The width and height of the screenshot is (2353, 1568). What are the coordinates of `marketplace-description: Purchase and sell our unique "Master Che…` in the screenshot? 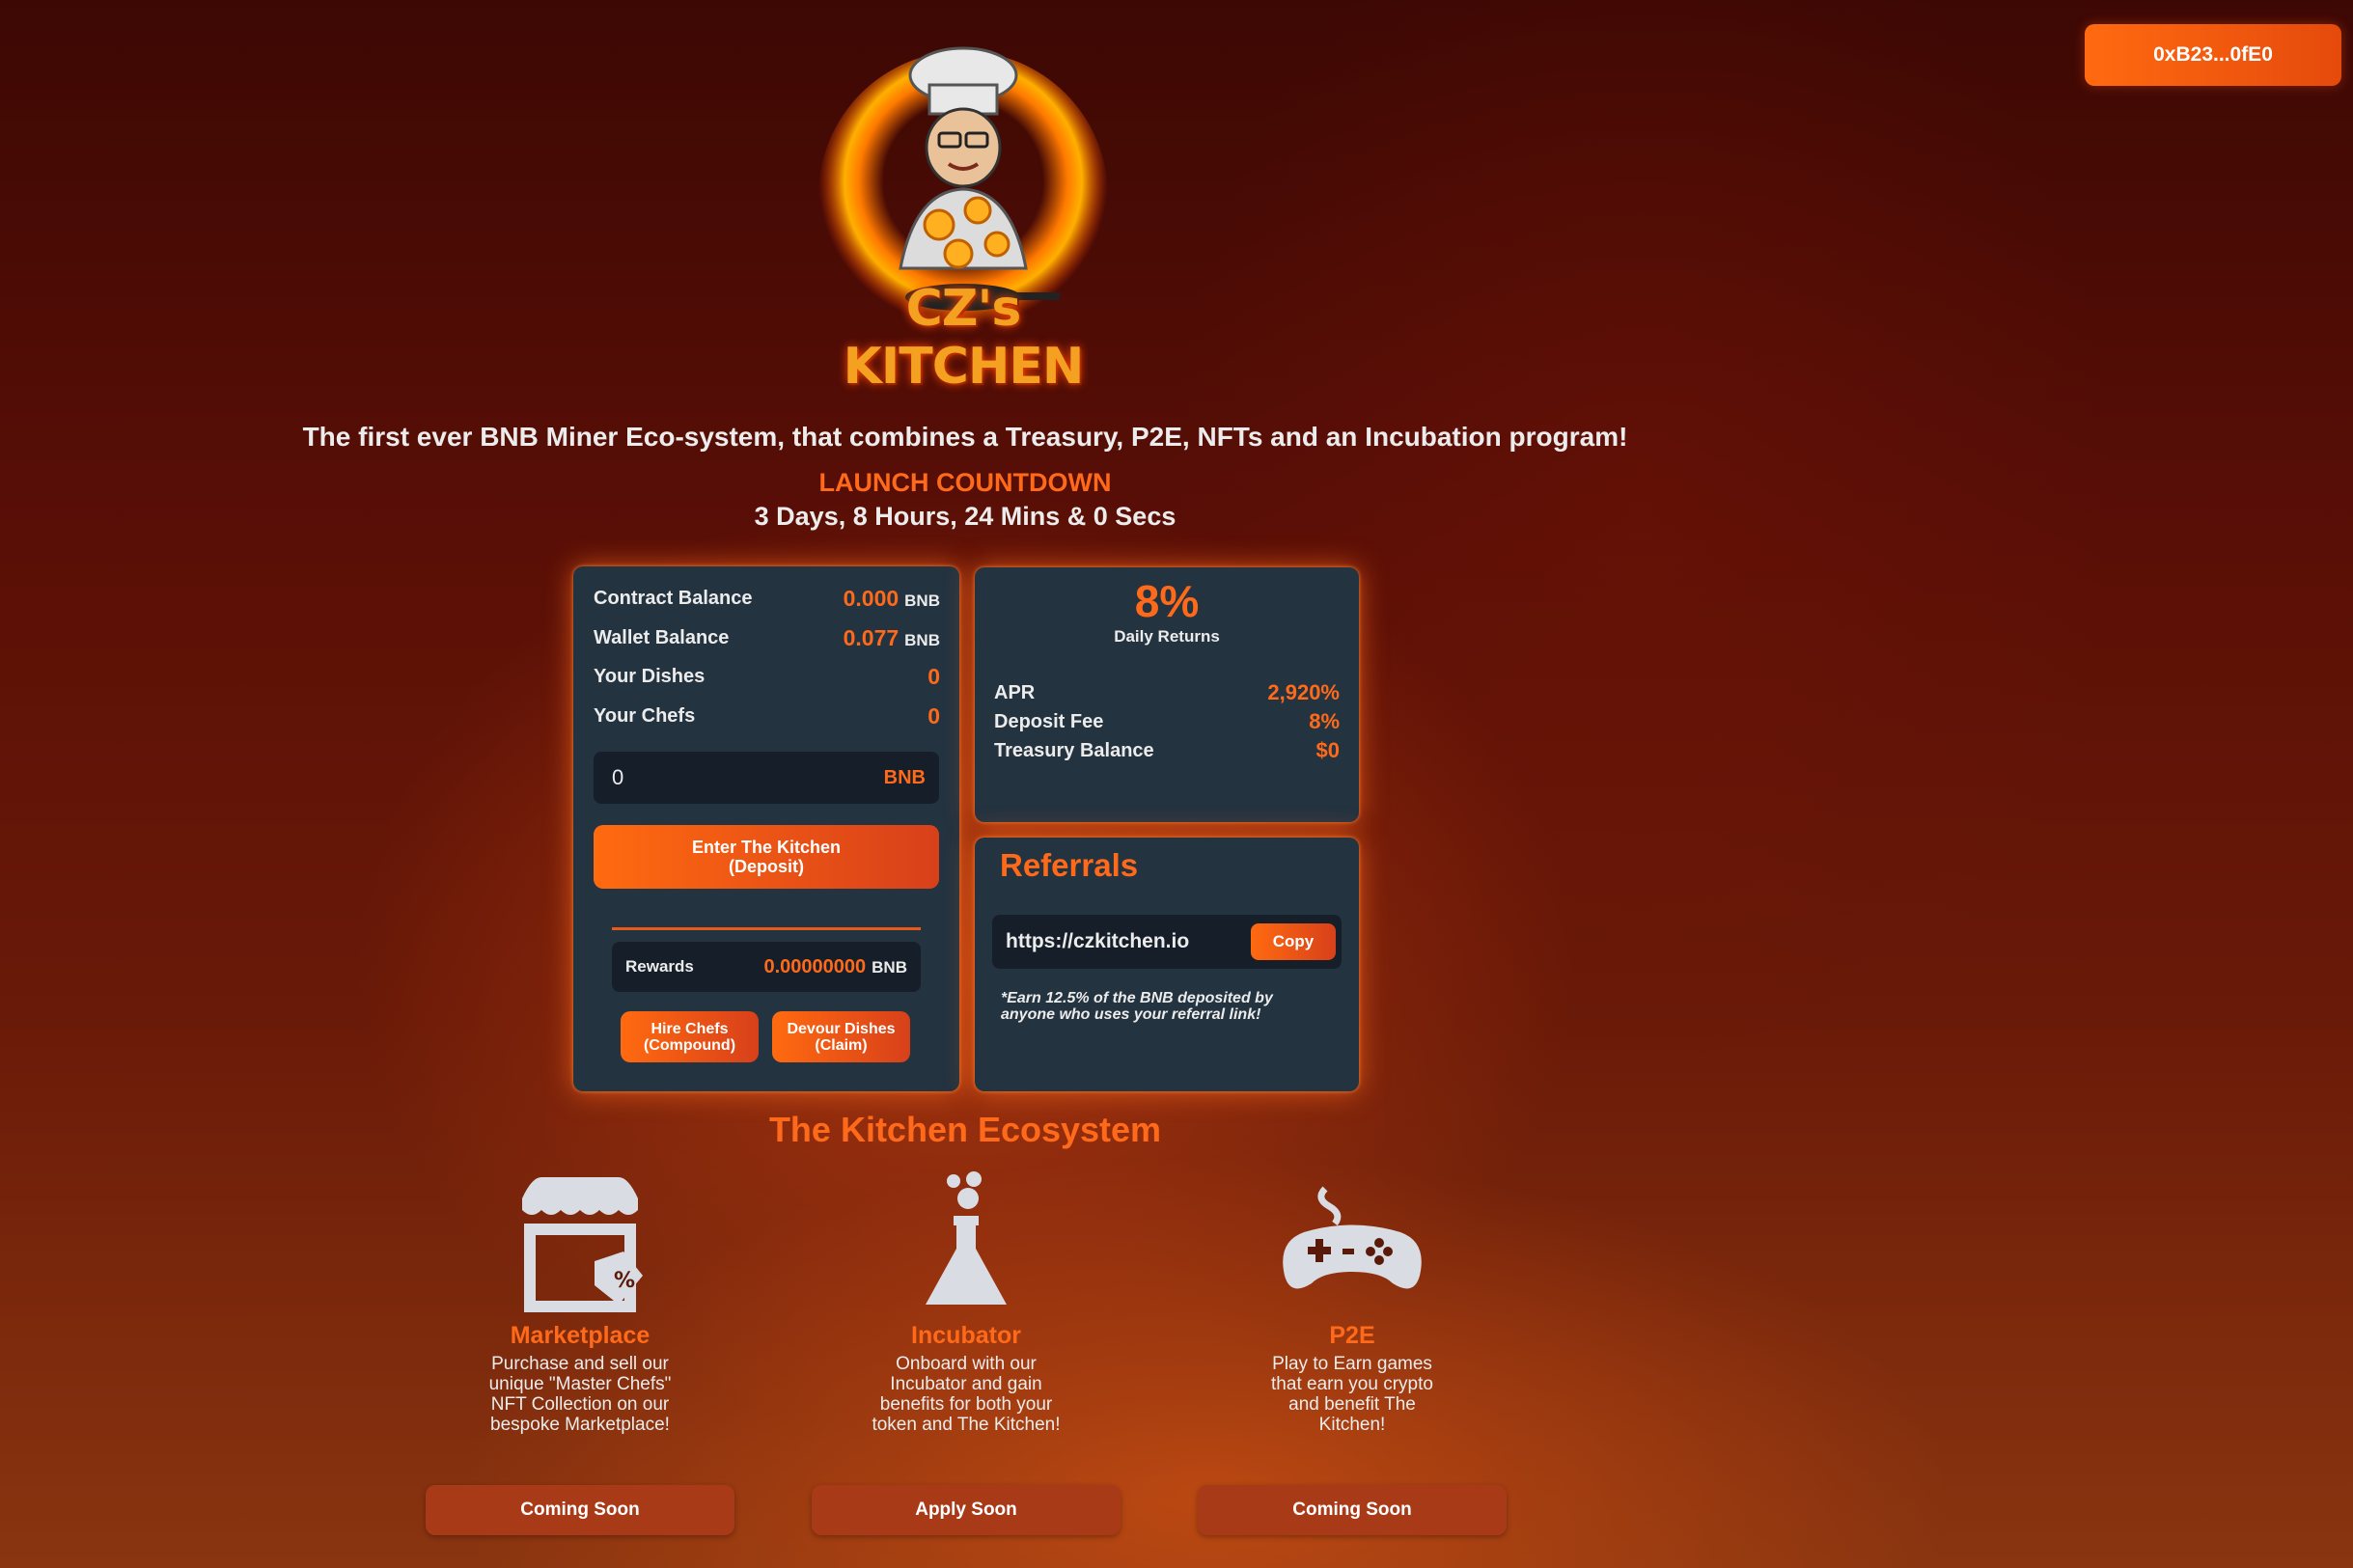 It's located at (580, 1394).